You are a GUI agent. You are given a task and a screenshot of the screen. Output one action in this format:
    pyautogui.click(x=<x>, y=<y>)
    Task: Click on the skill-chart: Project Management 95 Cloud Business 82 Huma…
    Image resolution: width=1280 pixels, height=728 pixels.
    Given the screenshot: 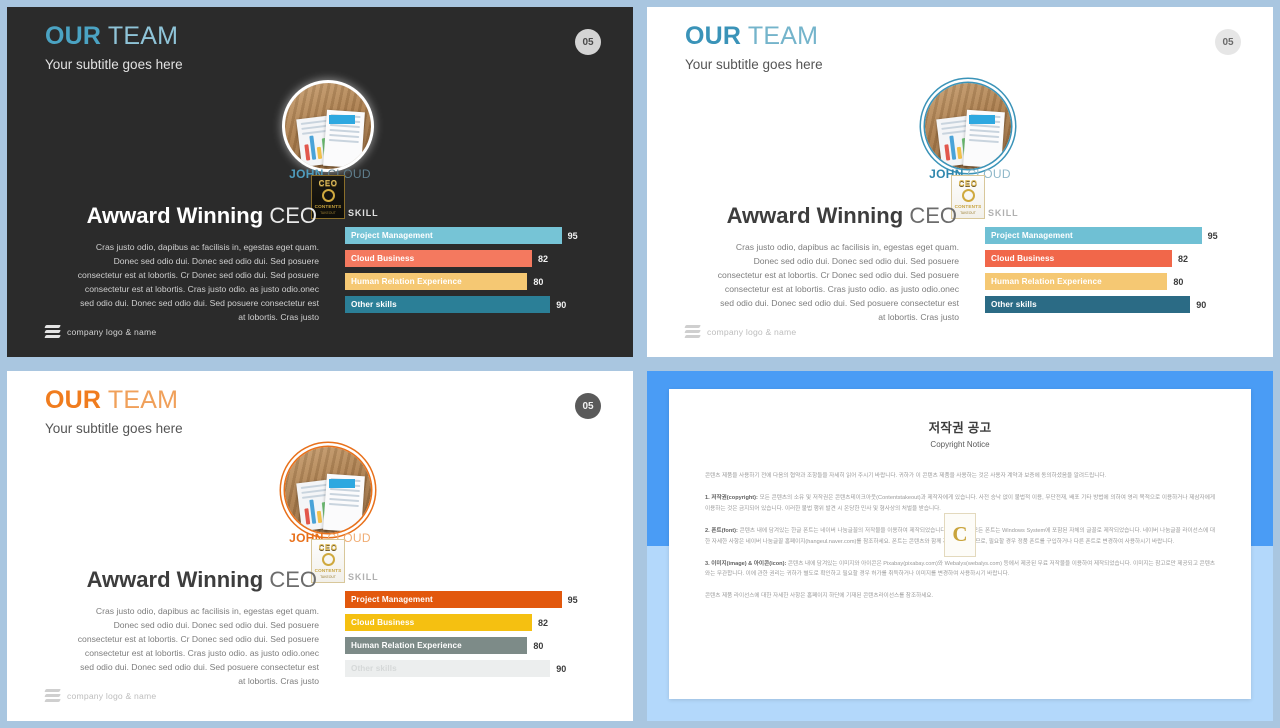 What is the action you would take?
    pyautogui.click(x=470, y=637)
    